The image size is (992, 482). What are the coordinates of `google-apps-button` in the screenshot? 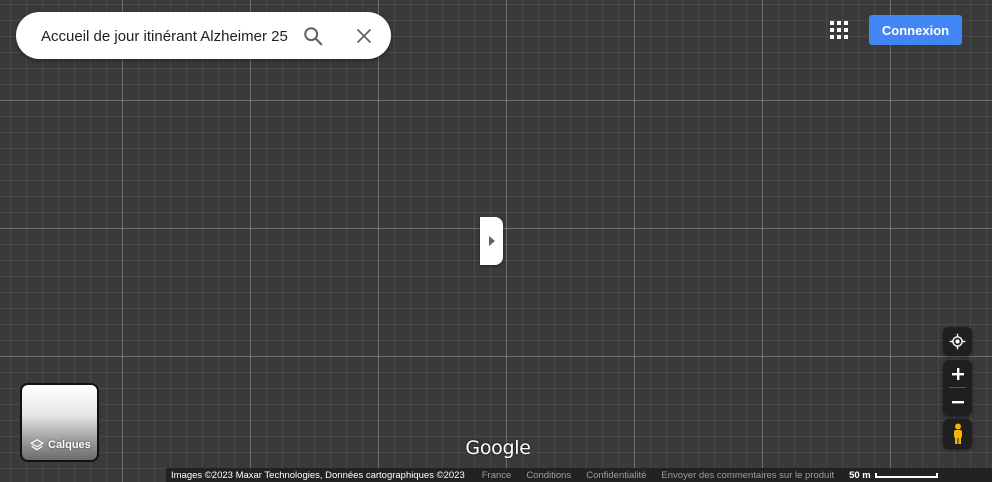 It's located at (839, 30).